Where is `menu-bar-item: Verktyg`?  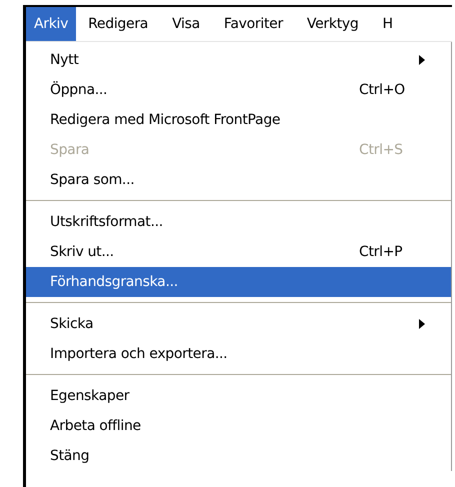 menu-bar-item: Verktyg is located at coordinates (332, 24).